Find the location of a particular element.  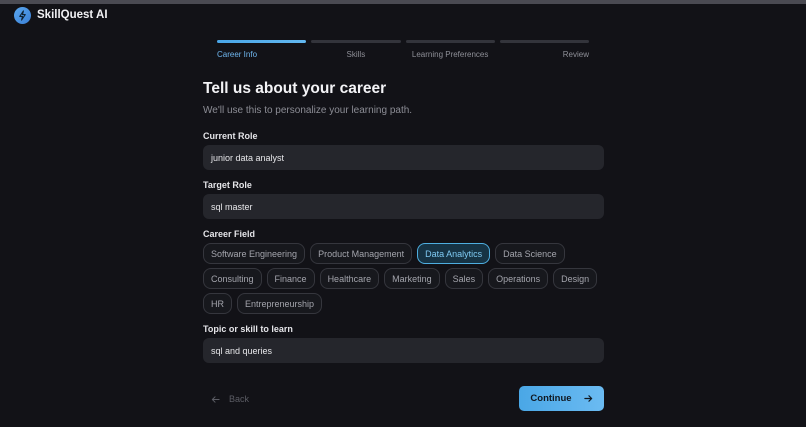

current-role-input: junior data analyst is located at coordinates (403, 157).